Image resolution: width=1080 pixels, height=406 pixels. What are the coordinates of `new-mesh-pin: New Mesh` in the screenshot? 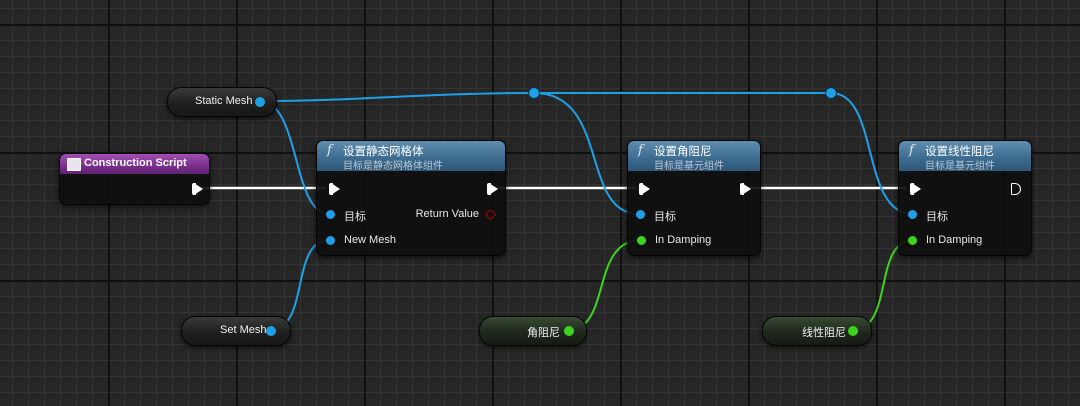 It's located at (361, 240).